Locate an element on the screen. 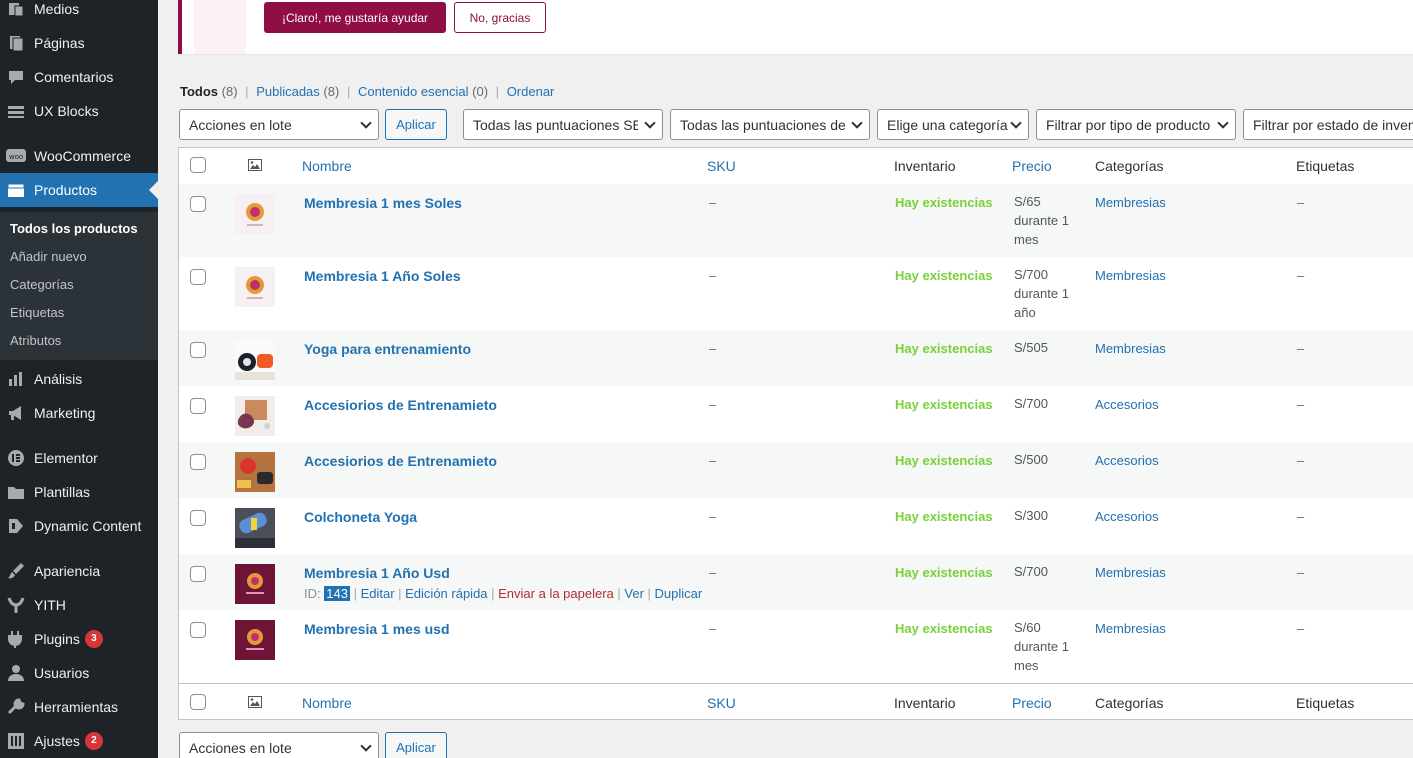  trash-link: Enviar a la papelera is located at coordinates (556, 593).